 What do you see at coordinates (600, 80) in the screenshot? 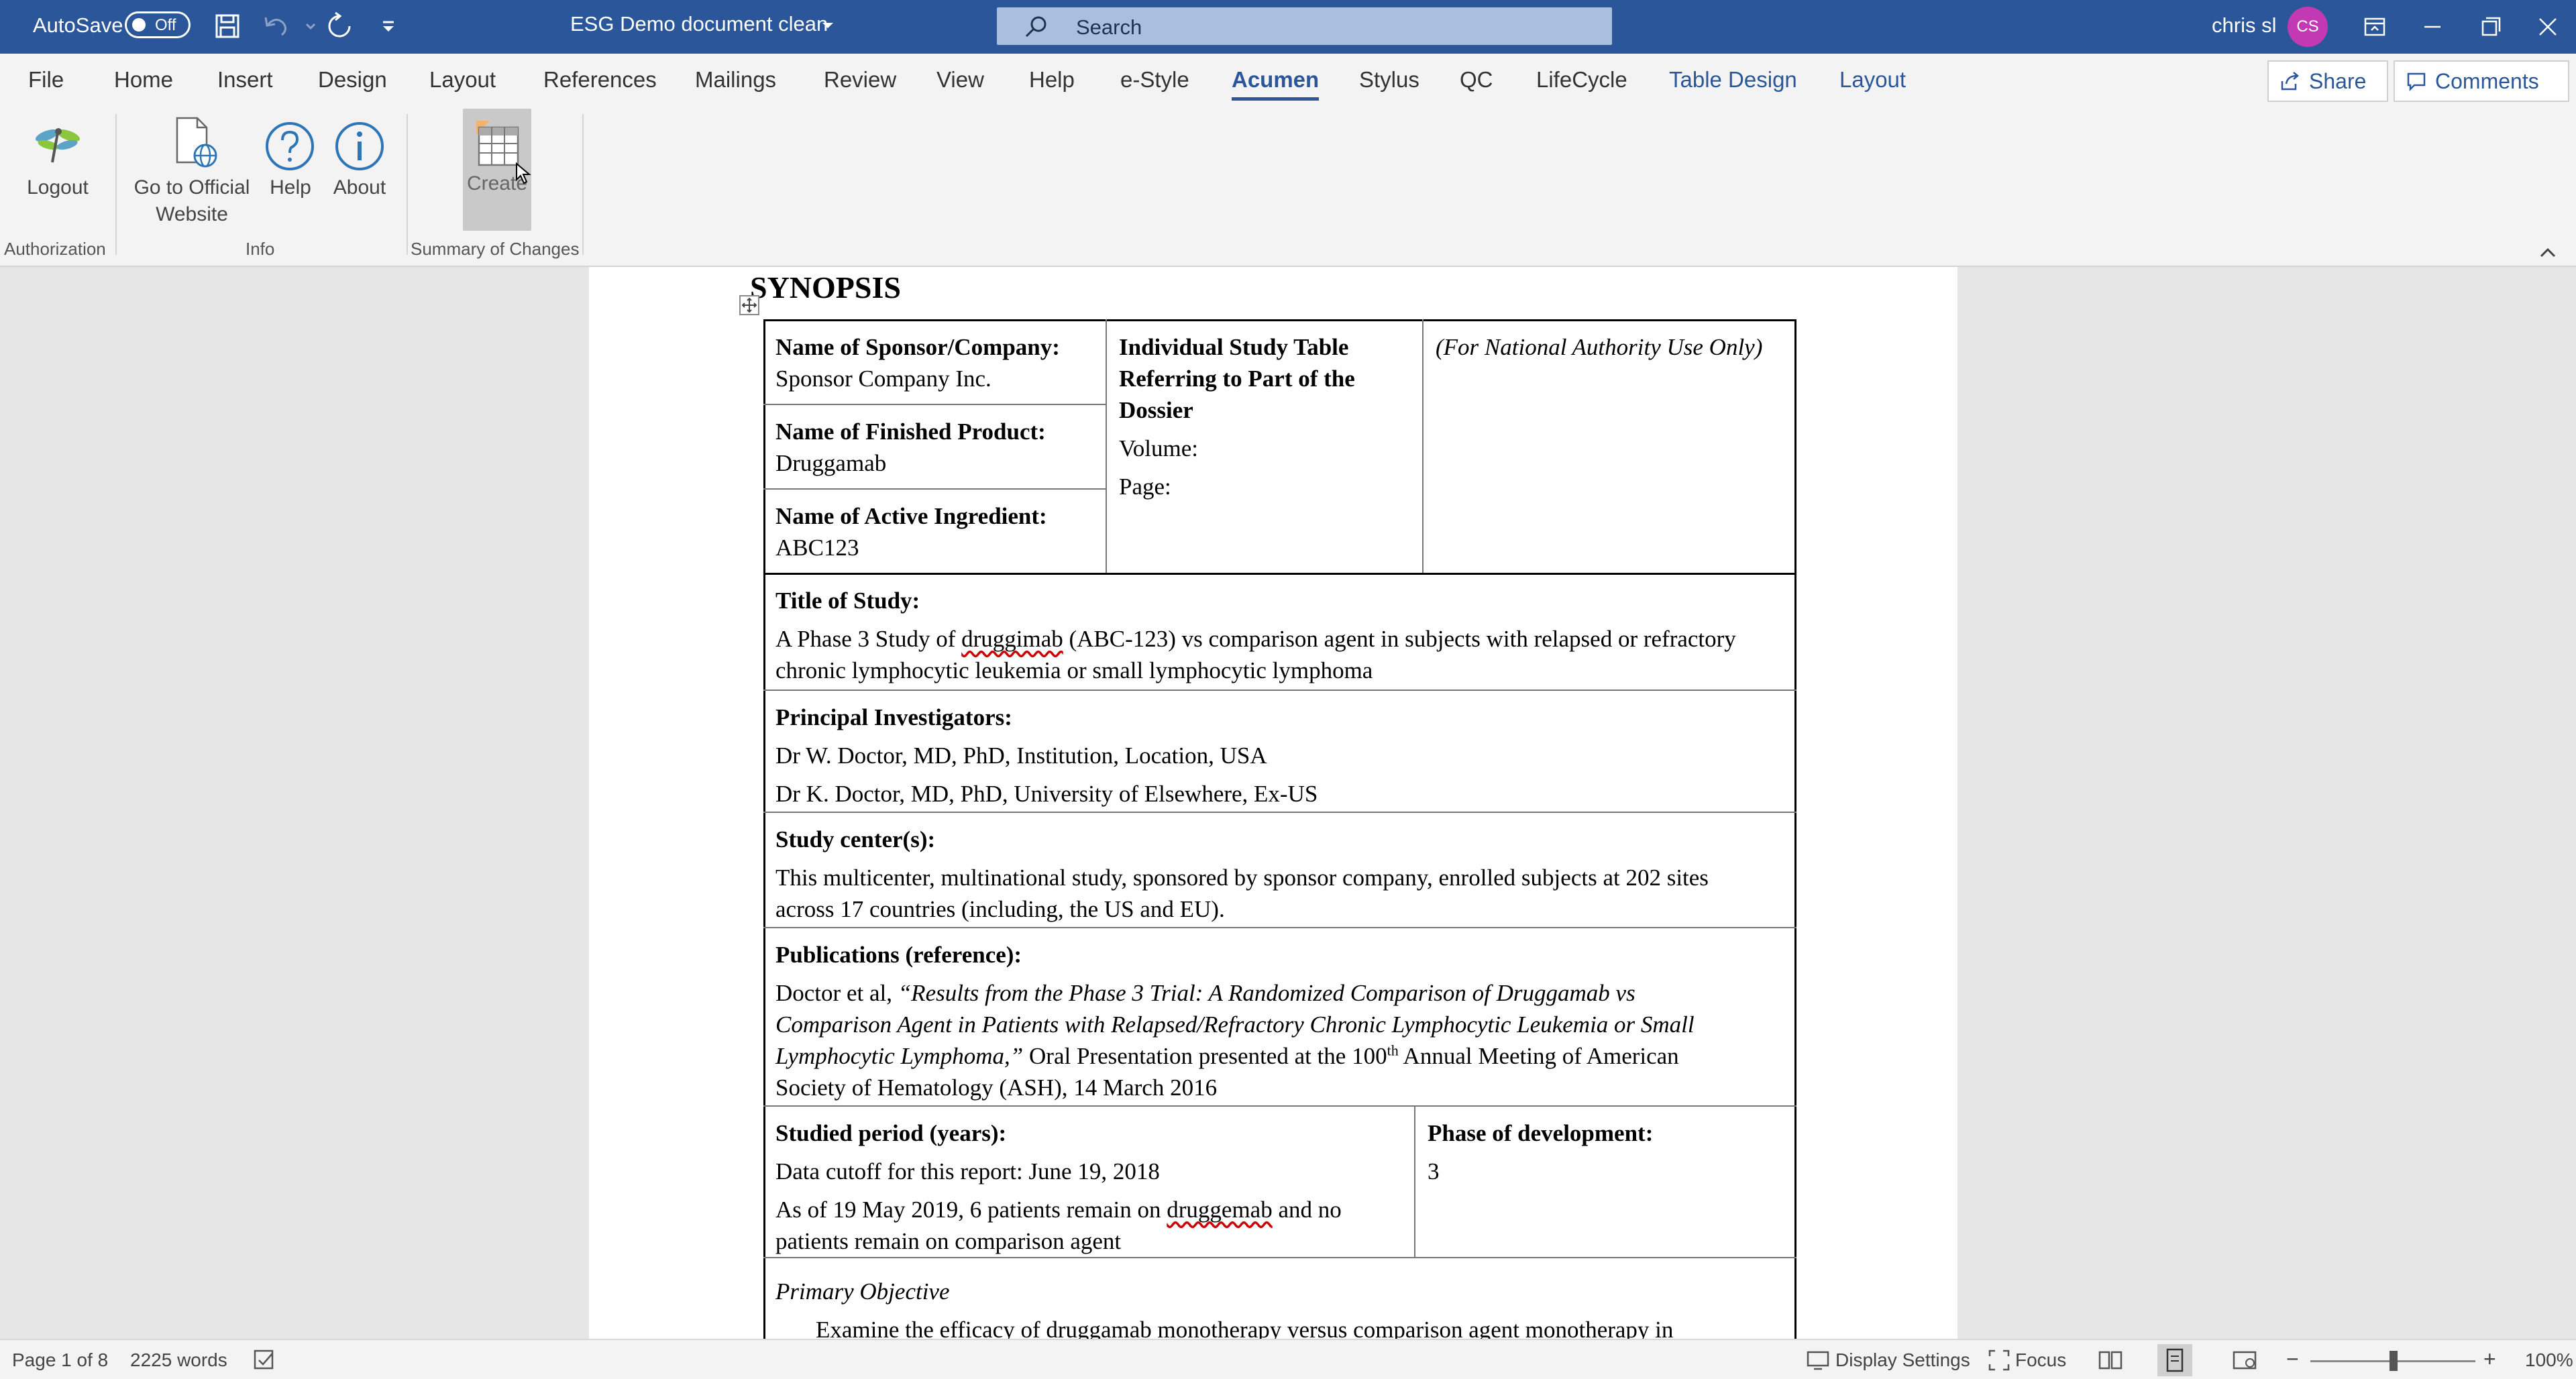
I see `tab-references: References` at bounding box center [600, 80].